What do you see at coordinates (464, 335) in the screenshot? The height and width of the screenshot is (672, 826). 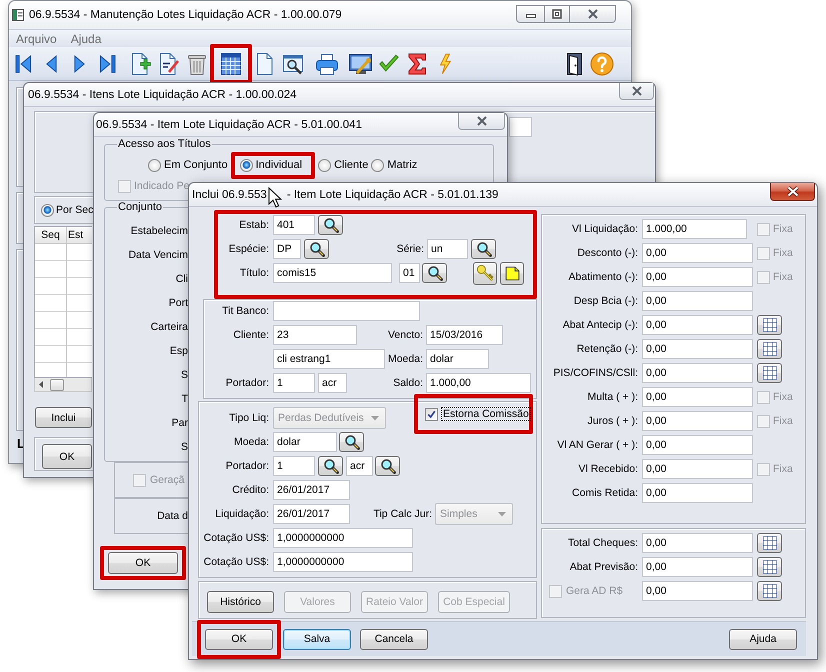 I see `input-field: 15/03/2016` at bounding box center [464, 335].